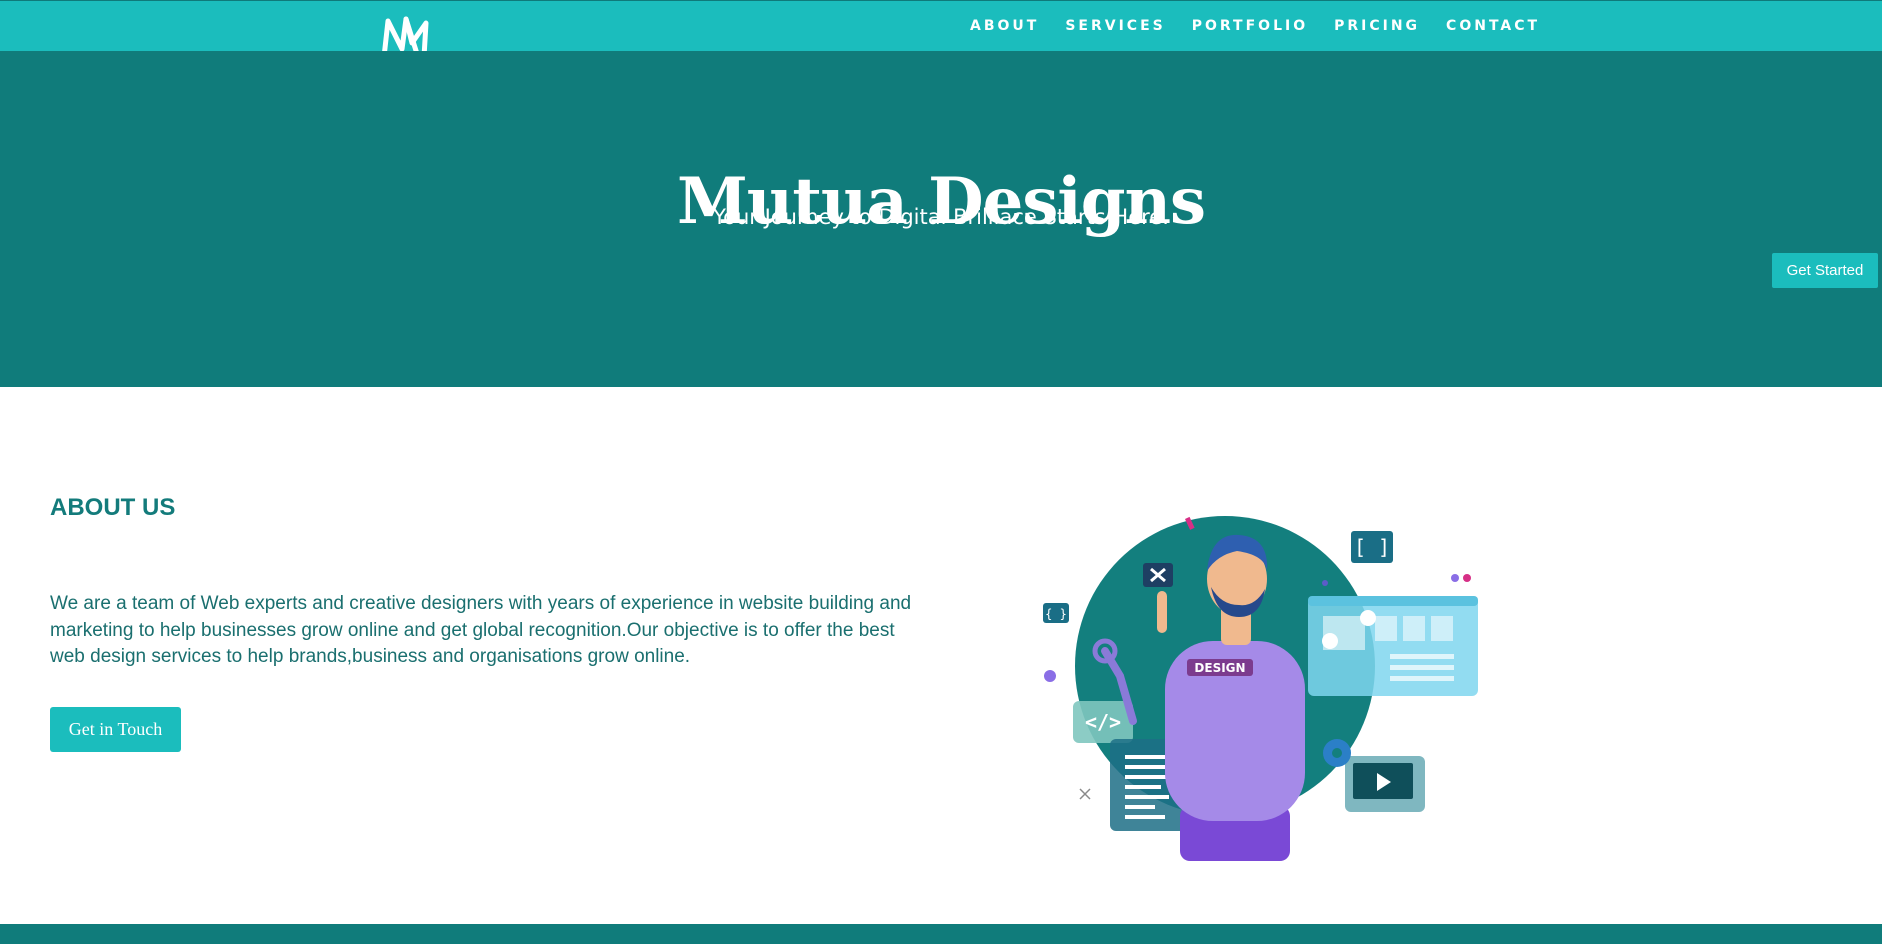 The image size is (1882, 944). I want to click on main-nav: ABOUT SERVICES PORTFOLIO PRICING CONTACT, so click(1268, 26).